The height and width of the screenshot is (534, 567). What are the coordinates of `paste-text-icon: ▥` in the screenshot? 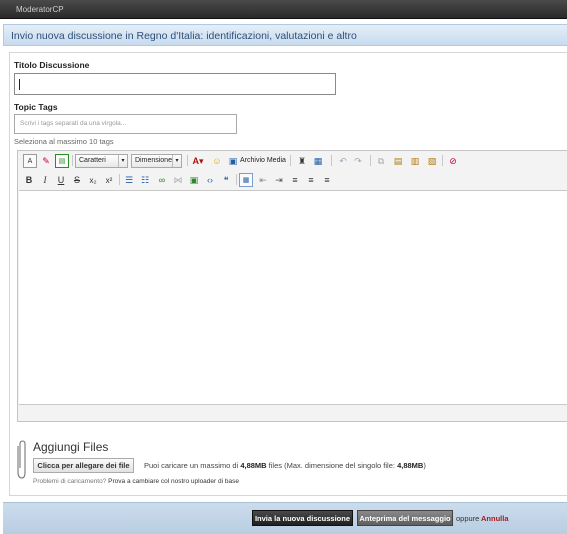 It's located at (415, 161).